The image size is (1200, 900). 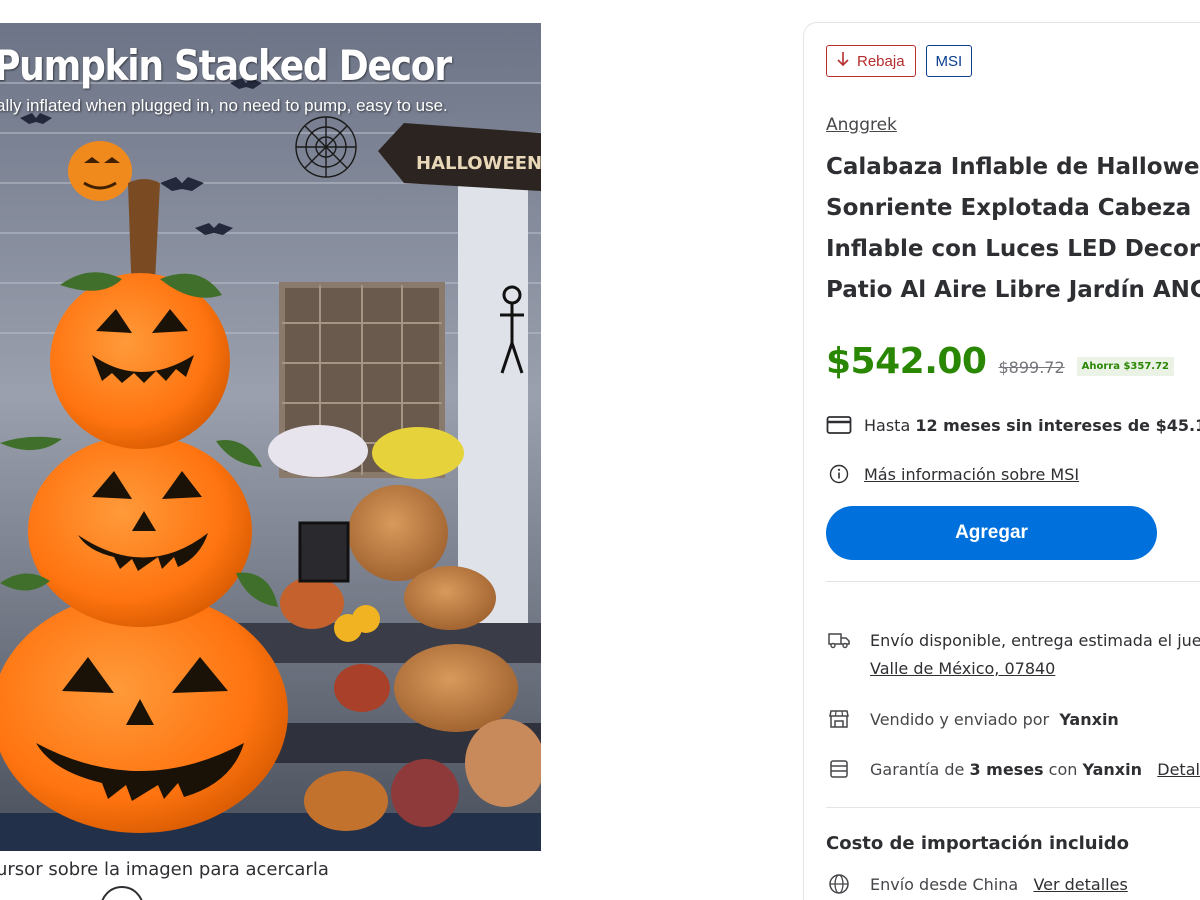 What do you see at coordinates (839, 769) in the screenshot?
I see `shield-icon` at bounding box center [839, 769].